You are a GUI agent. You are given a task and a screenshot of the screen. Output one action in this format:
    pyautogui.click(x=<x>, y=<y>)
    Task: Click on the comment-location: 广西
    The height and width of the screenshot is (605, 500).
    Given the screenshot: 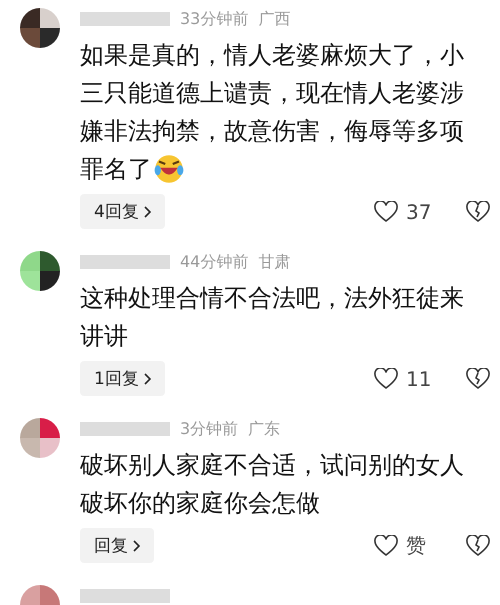 What is the action you would take?
    pyautogui.click(x=274, y=19)
    